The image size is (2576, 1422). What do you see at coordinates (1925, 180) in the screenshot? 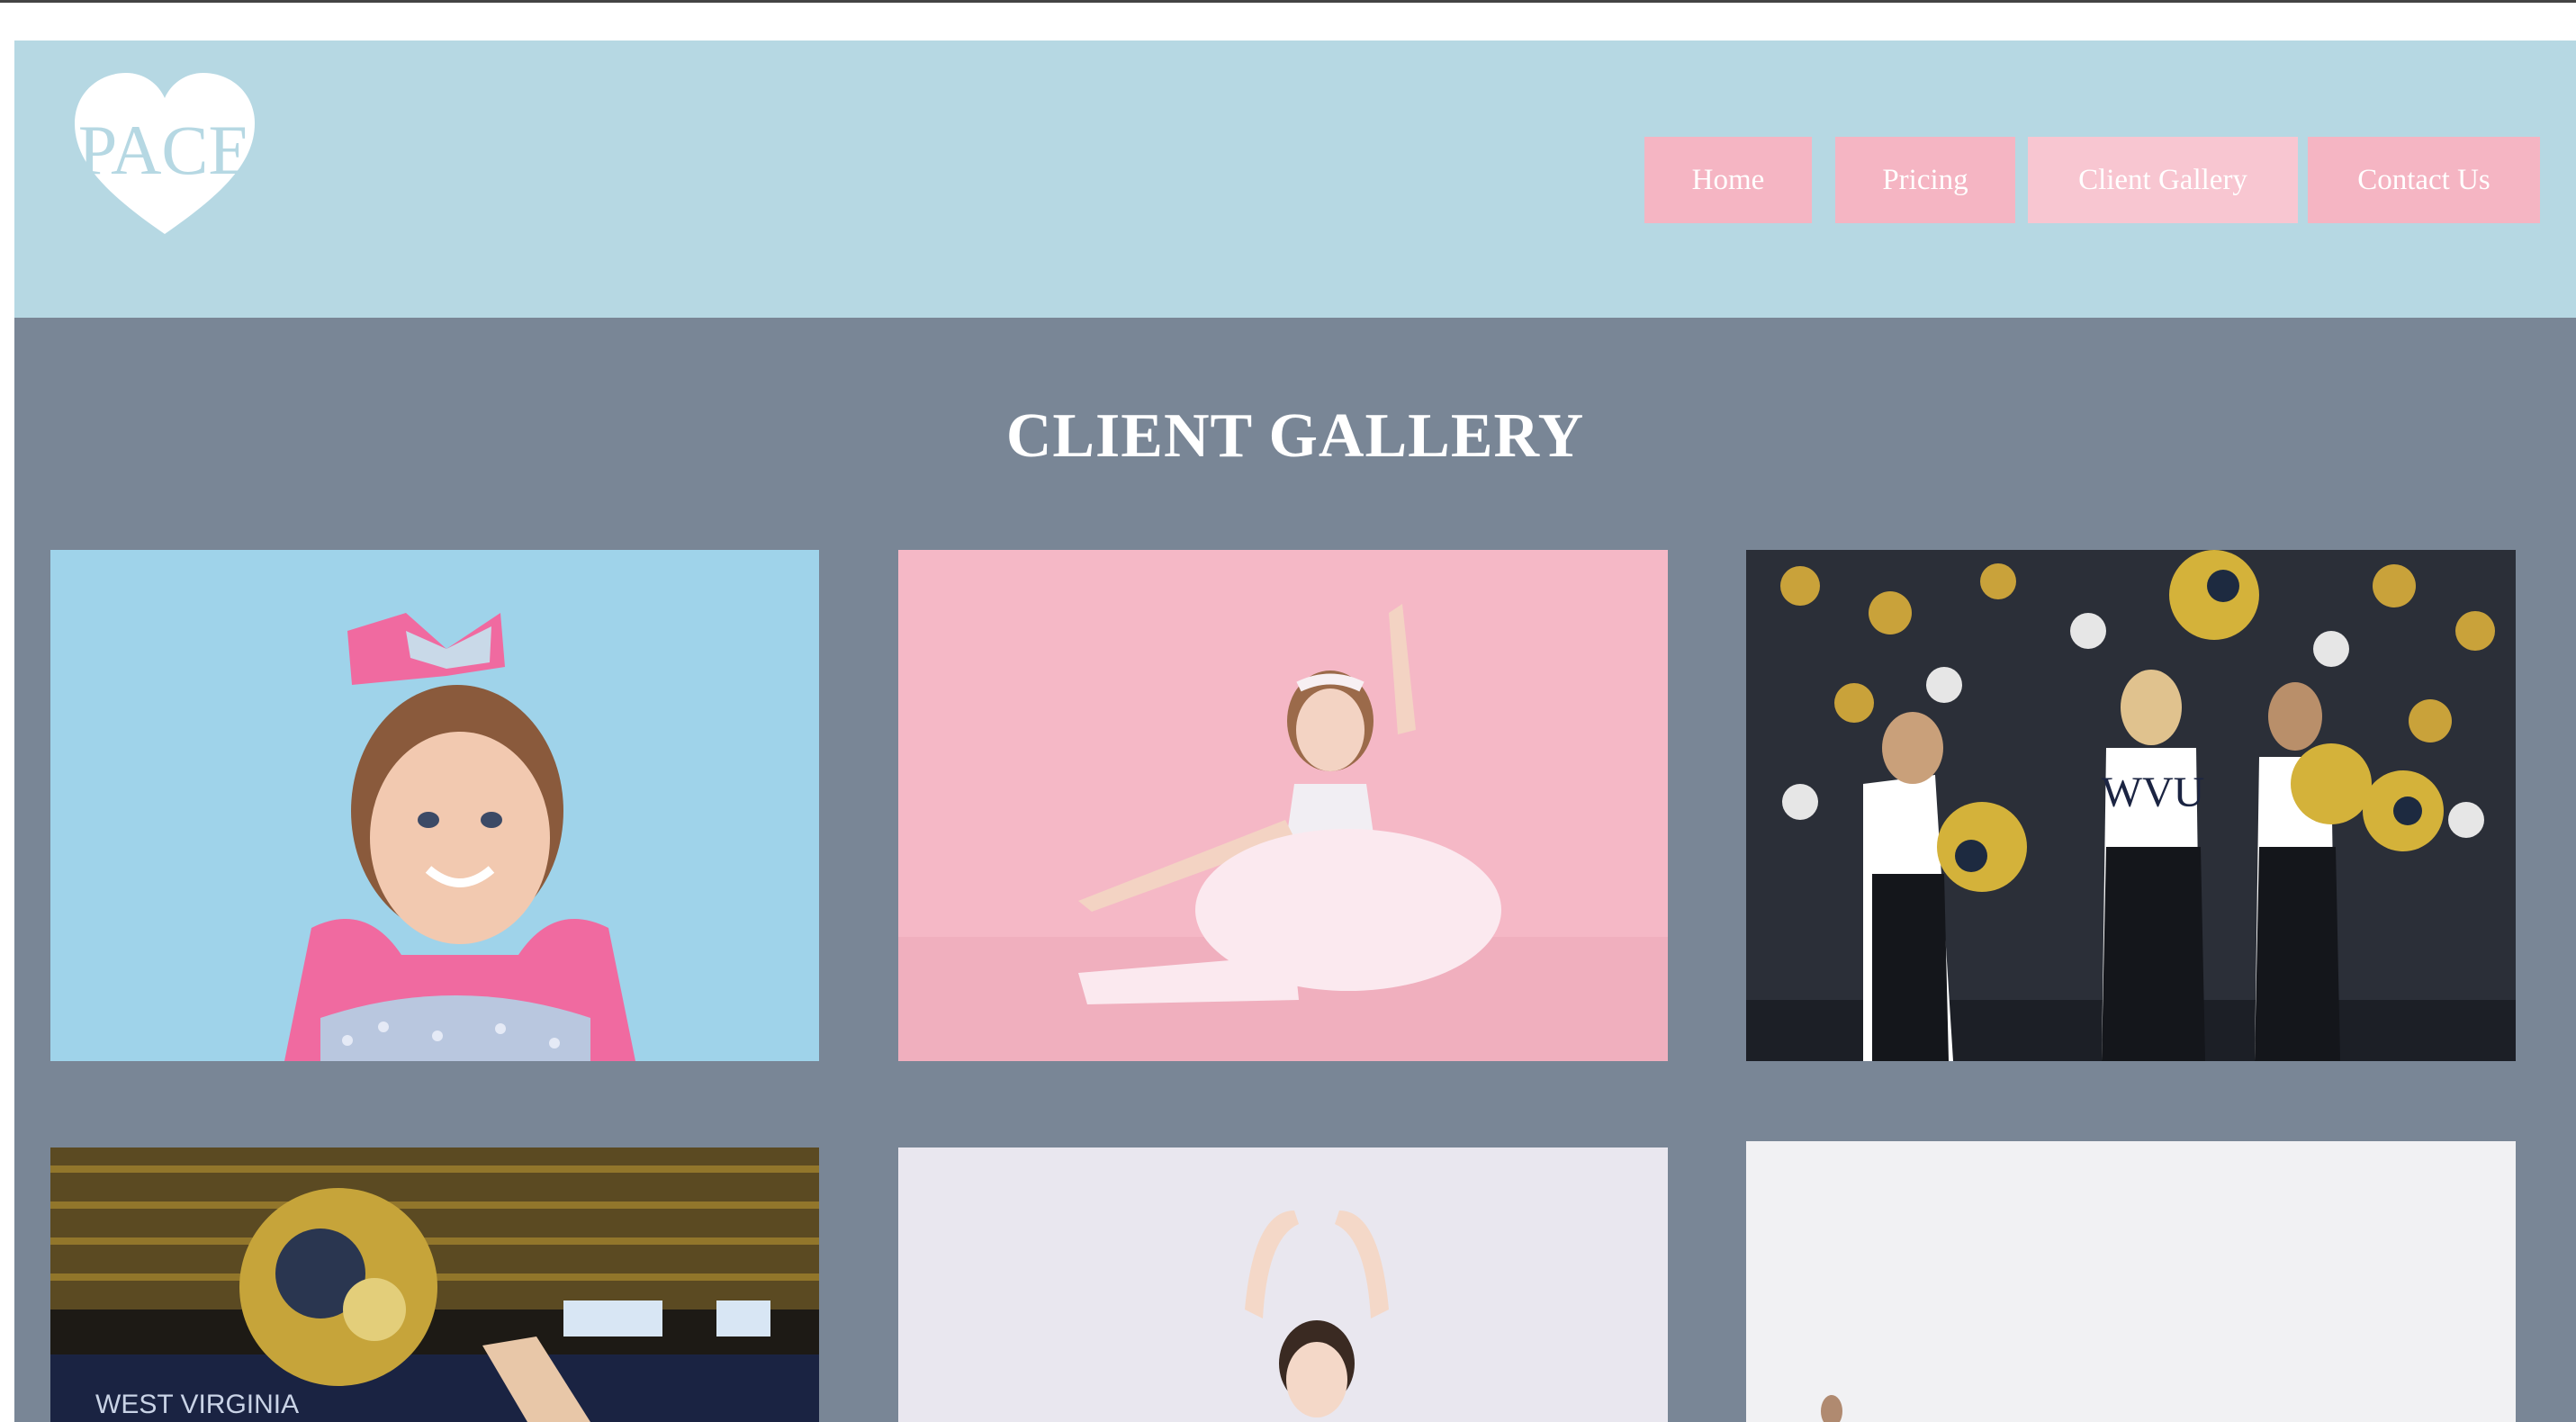
I see `nav-pricing-button: Pricing` at bounding box center [1925, 180].